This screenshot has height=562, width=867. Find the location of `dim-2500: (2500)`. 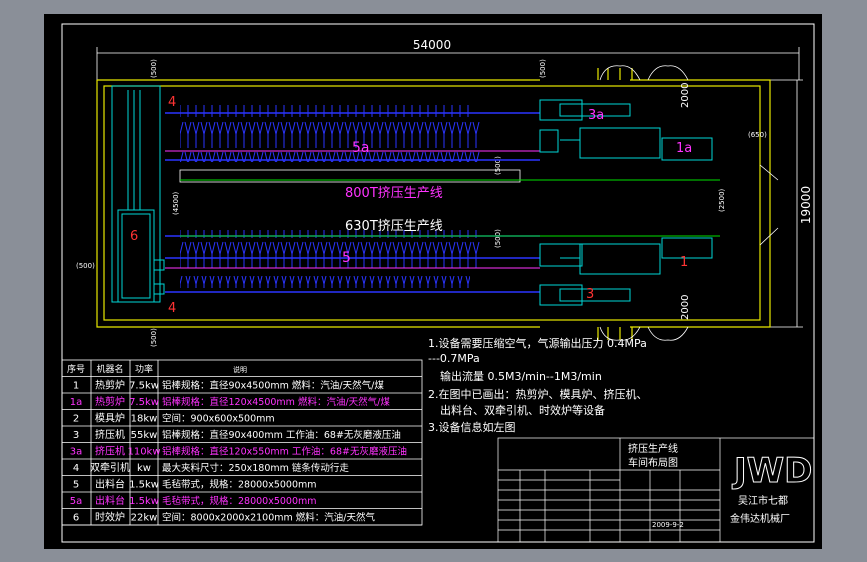

dim-2500: (2500) is located at coordinates (722, 200).